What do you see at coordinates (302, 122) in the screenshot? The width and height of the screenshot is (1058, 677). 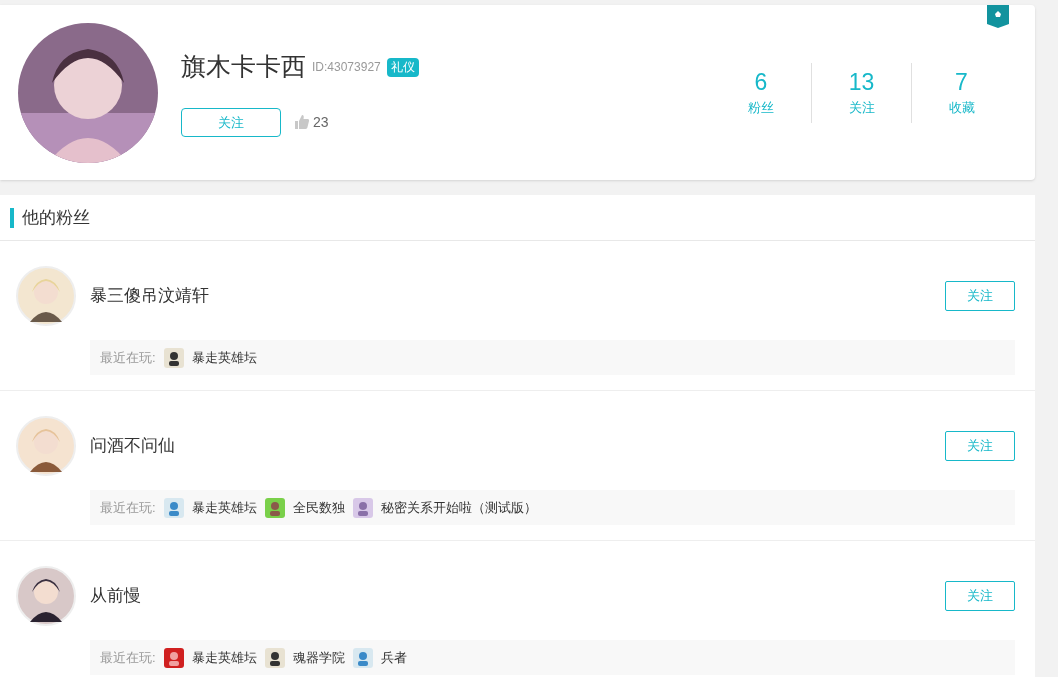 I see `thumbs-up-icon` at bounding box center [302, 122].